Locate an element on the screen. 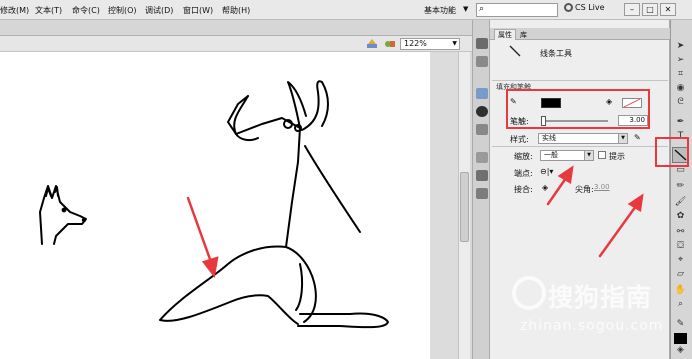 This screenshot has height=359, width=692. sogou-logo is located at coordinates (529, 293).